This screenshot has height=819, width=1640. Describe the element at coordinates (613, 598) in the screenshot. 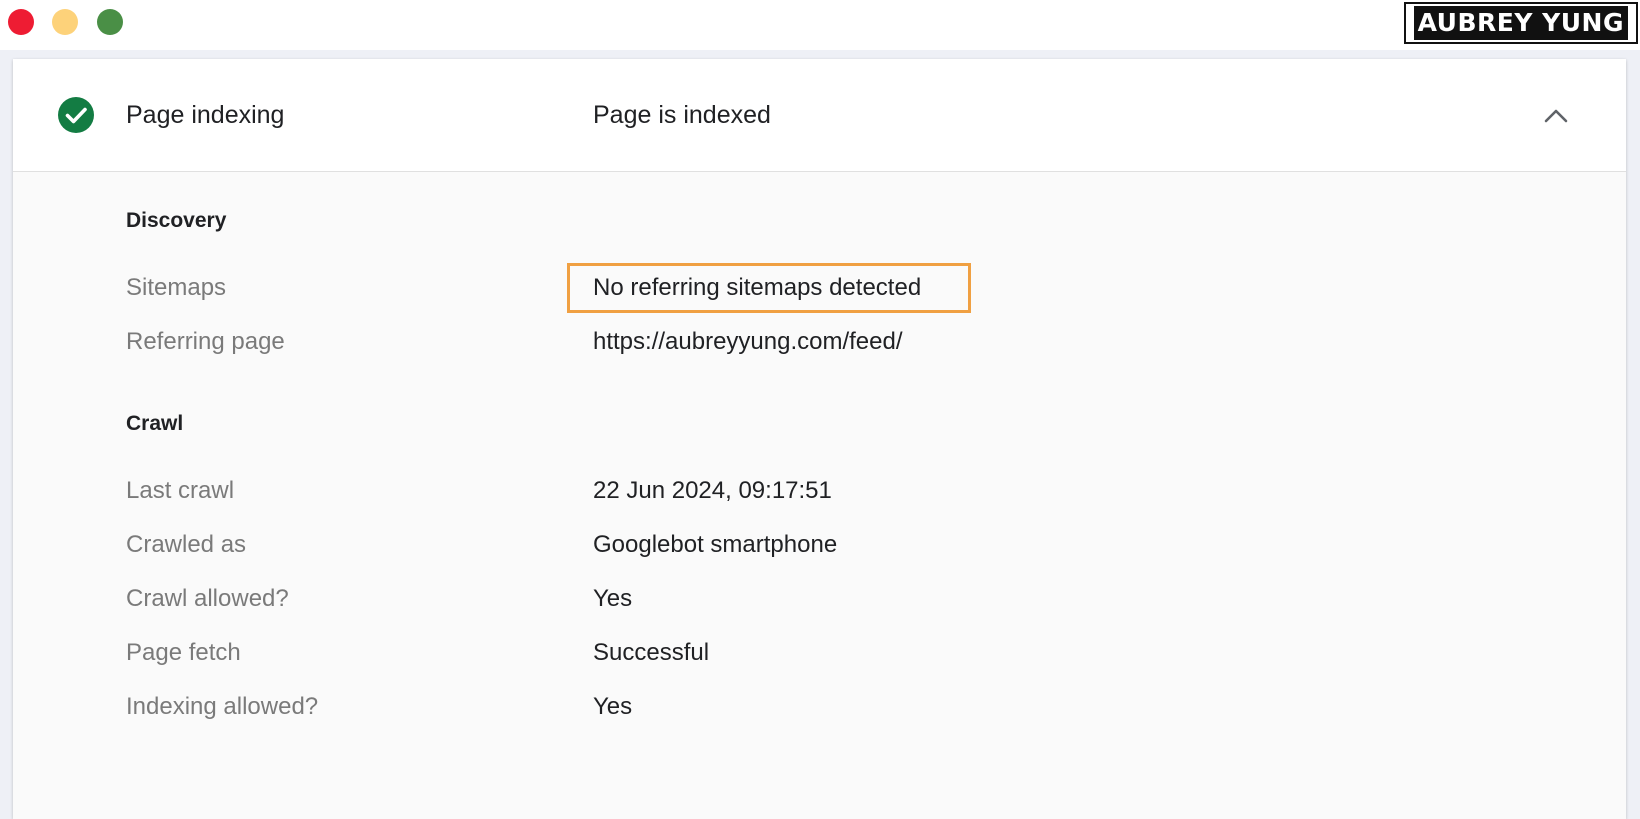

I see `row-value-crawl-allowed: Yes` at that location.